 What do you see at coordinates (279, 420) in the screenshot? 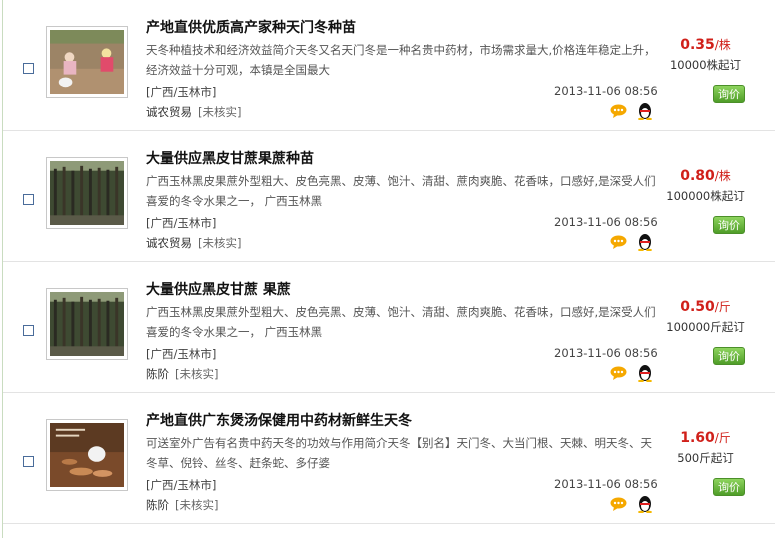
I see `product-title: 产地直供广东煲汤保健用中药材新鲜生天冬` at bounding box center [279, 420].